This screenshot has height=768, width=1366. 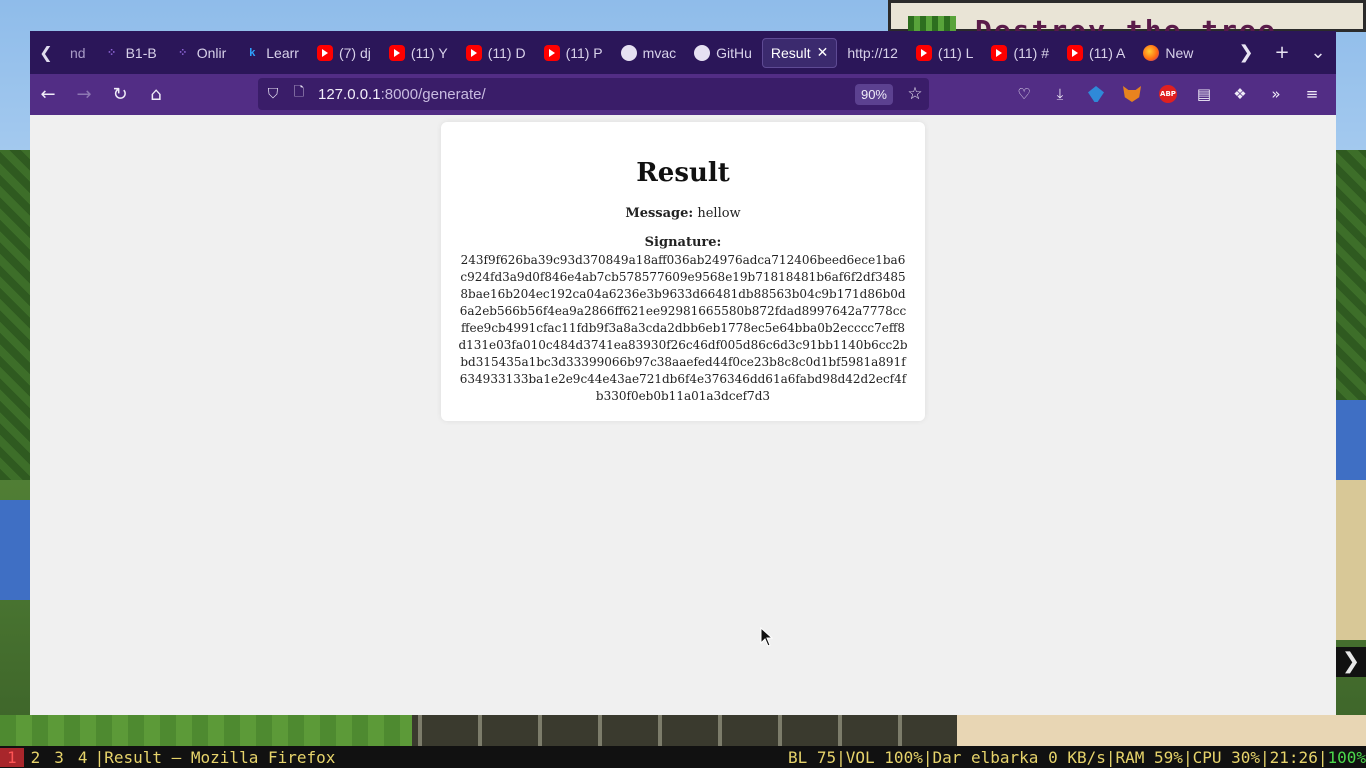 I want to click on tab-label: Result, so click(x=790, y=52).